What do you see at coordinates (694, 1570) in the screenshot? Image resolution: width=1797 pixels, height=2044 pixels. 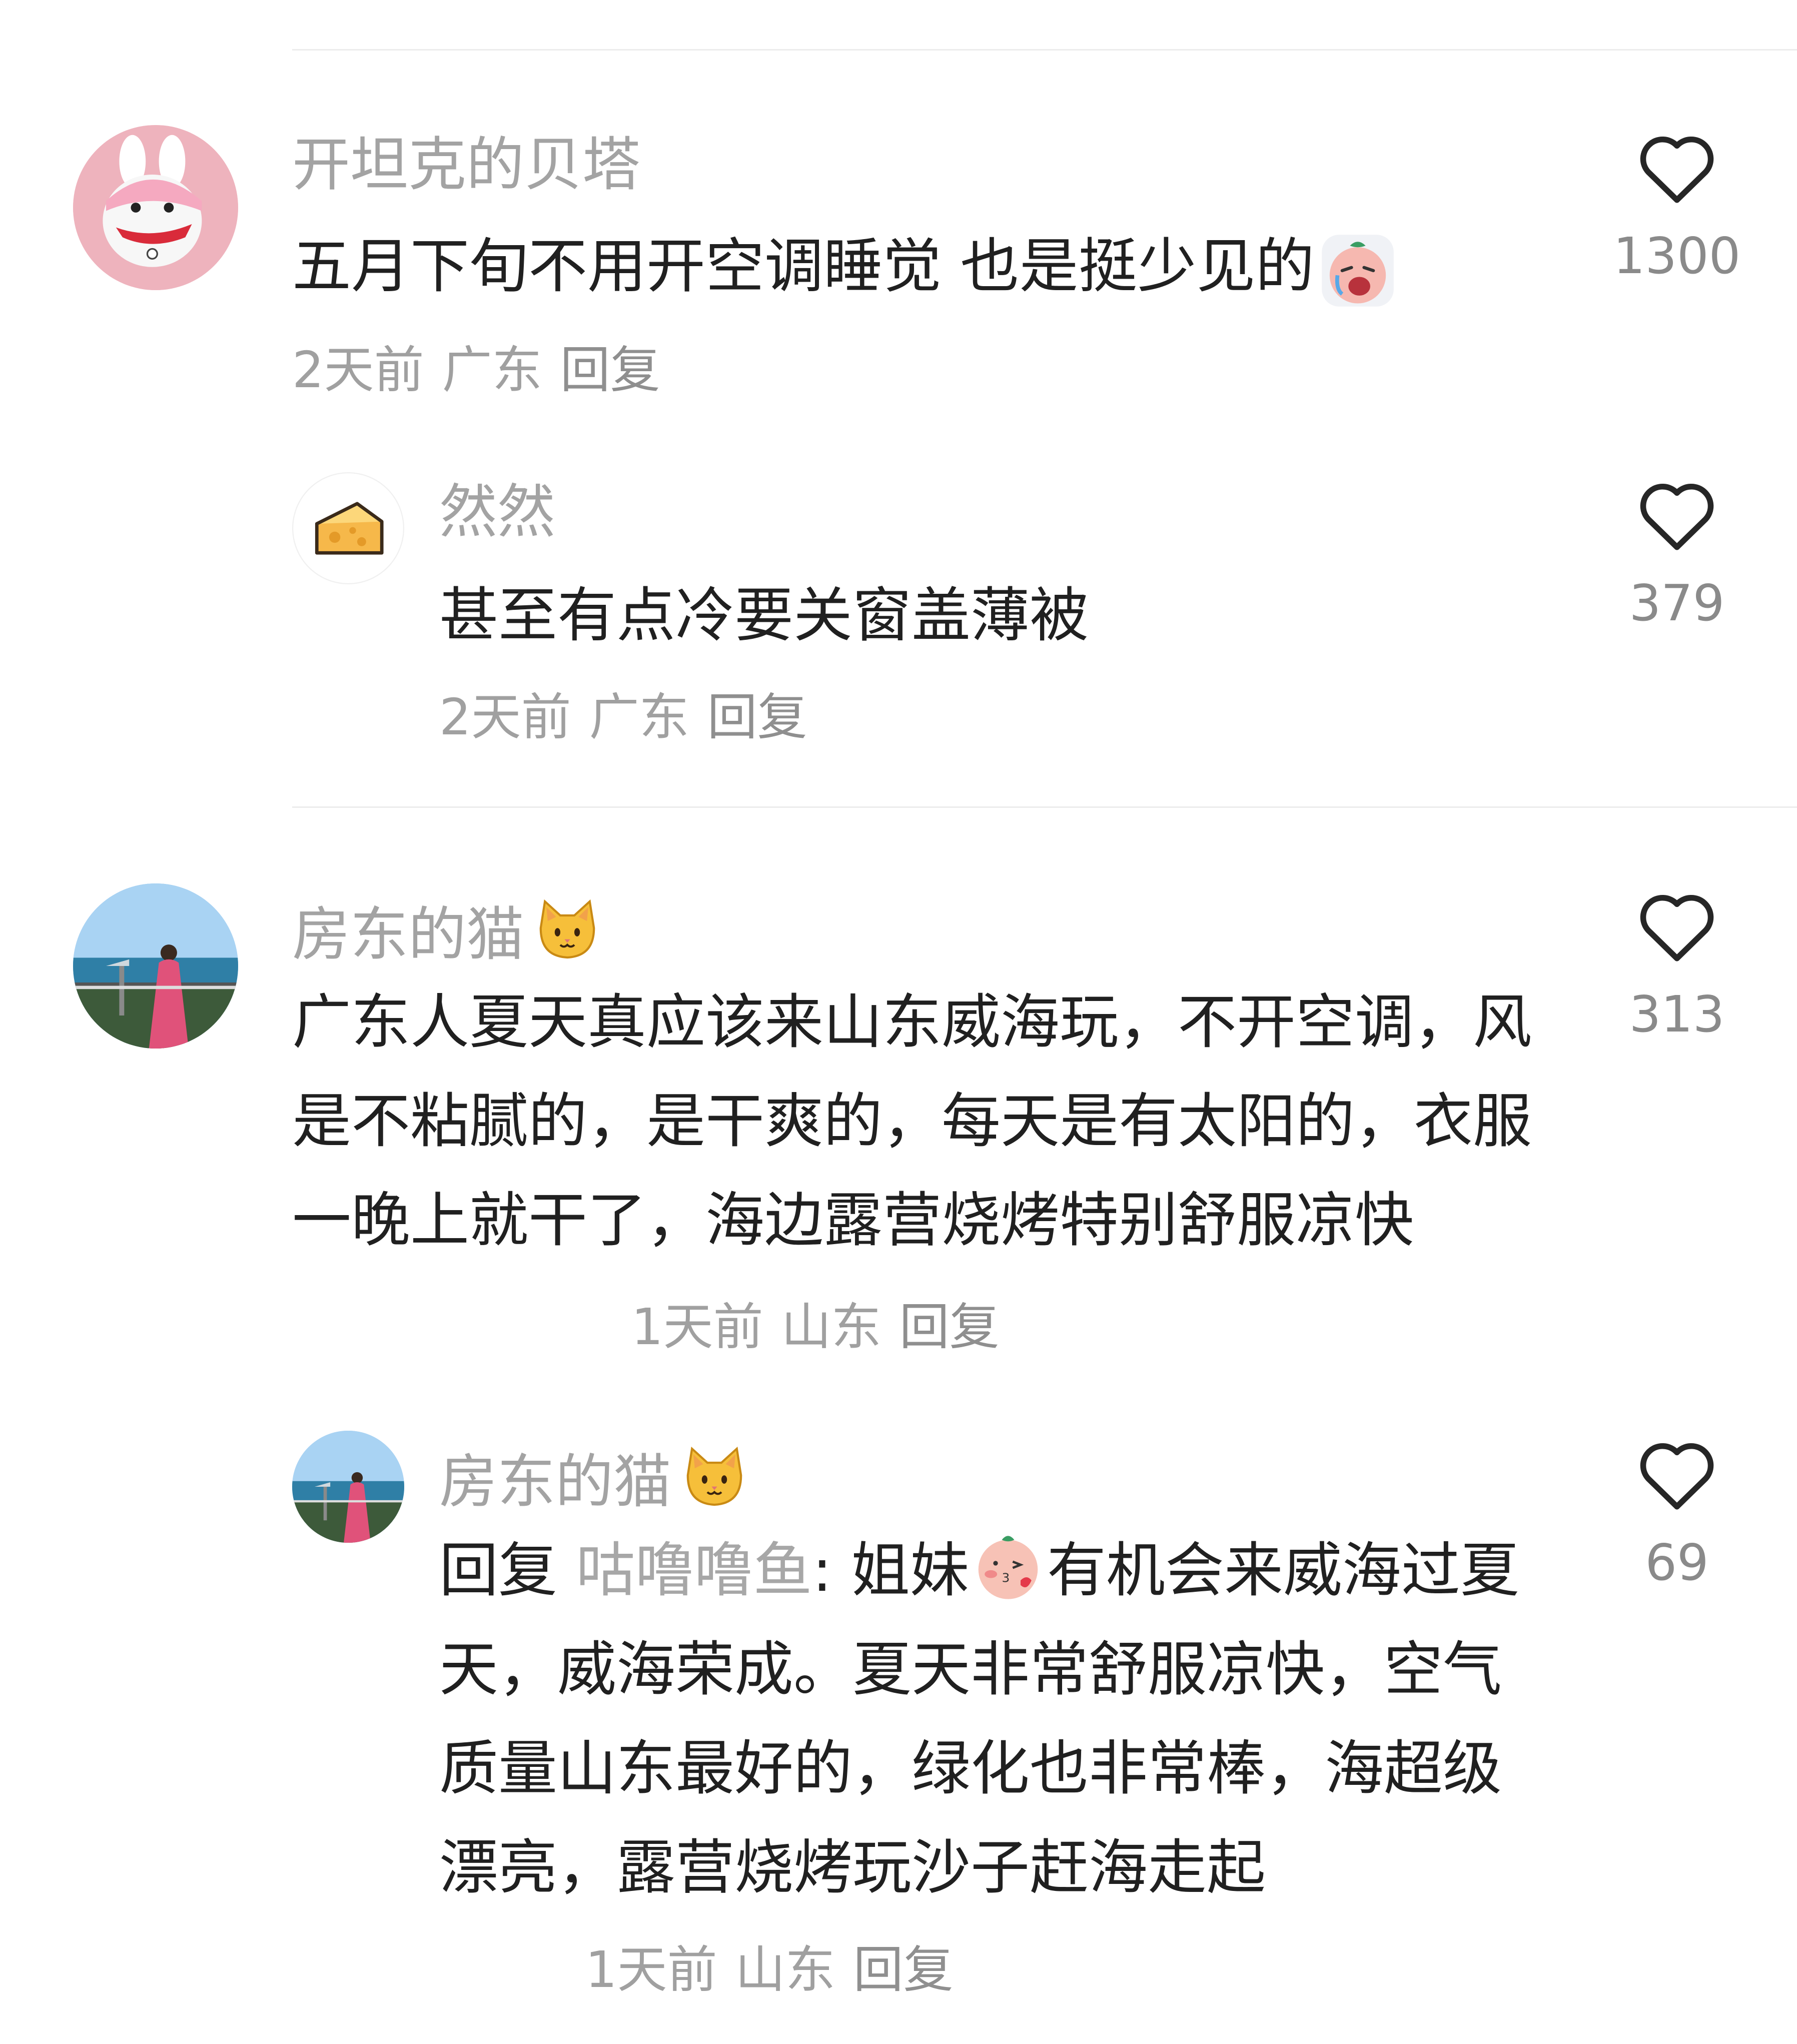 I see `mention-link: 咕噜噜鱼` at bounding box center [694, 1570].